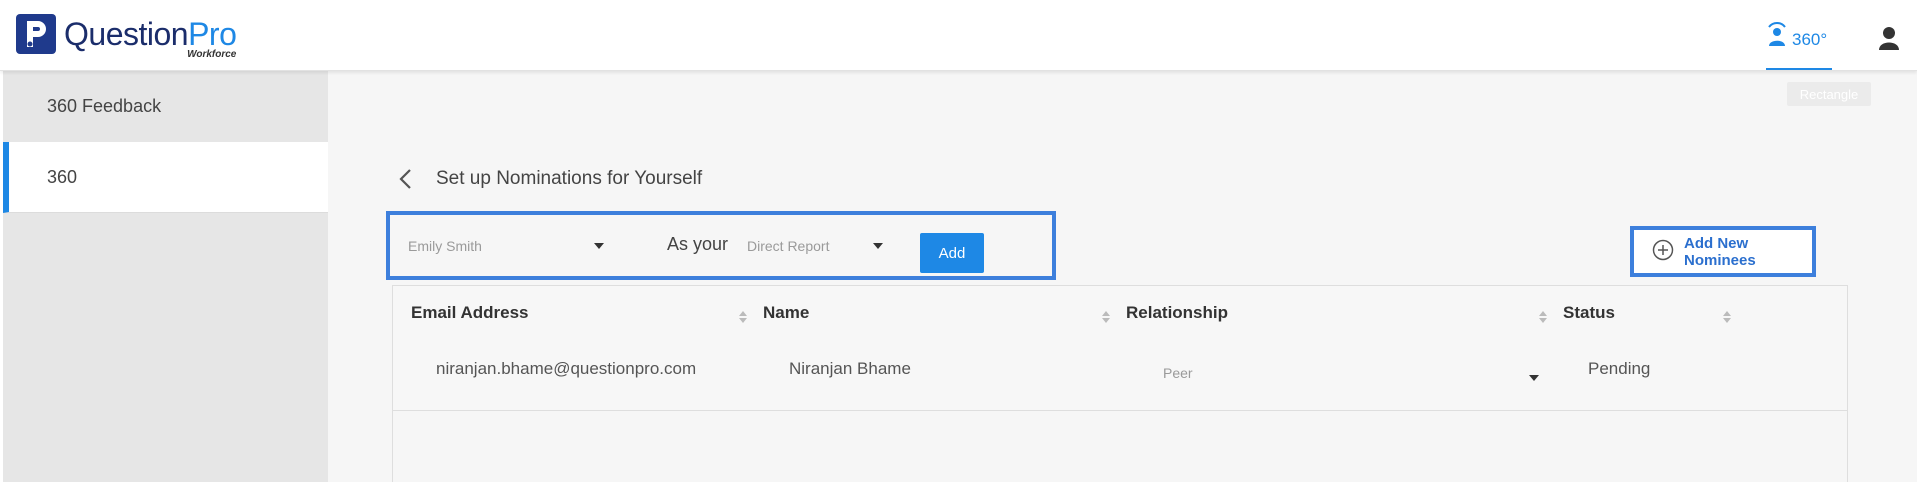 The height and width of the screenshot is (482, 1917). I want to click on nomination-form-highlight: Emily Smith As your Direct Report Add, so click(721, 245).